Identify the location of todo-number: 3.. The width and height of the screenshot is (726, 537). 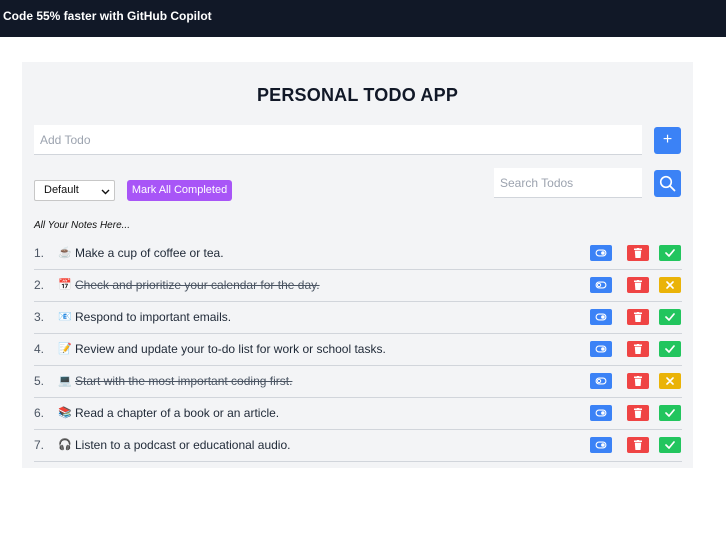
(39, 317).